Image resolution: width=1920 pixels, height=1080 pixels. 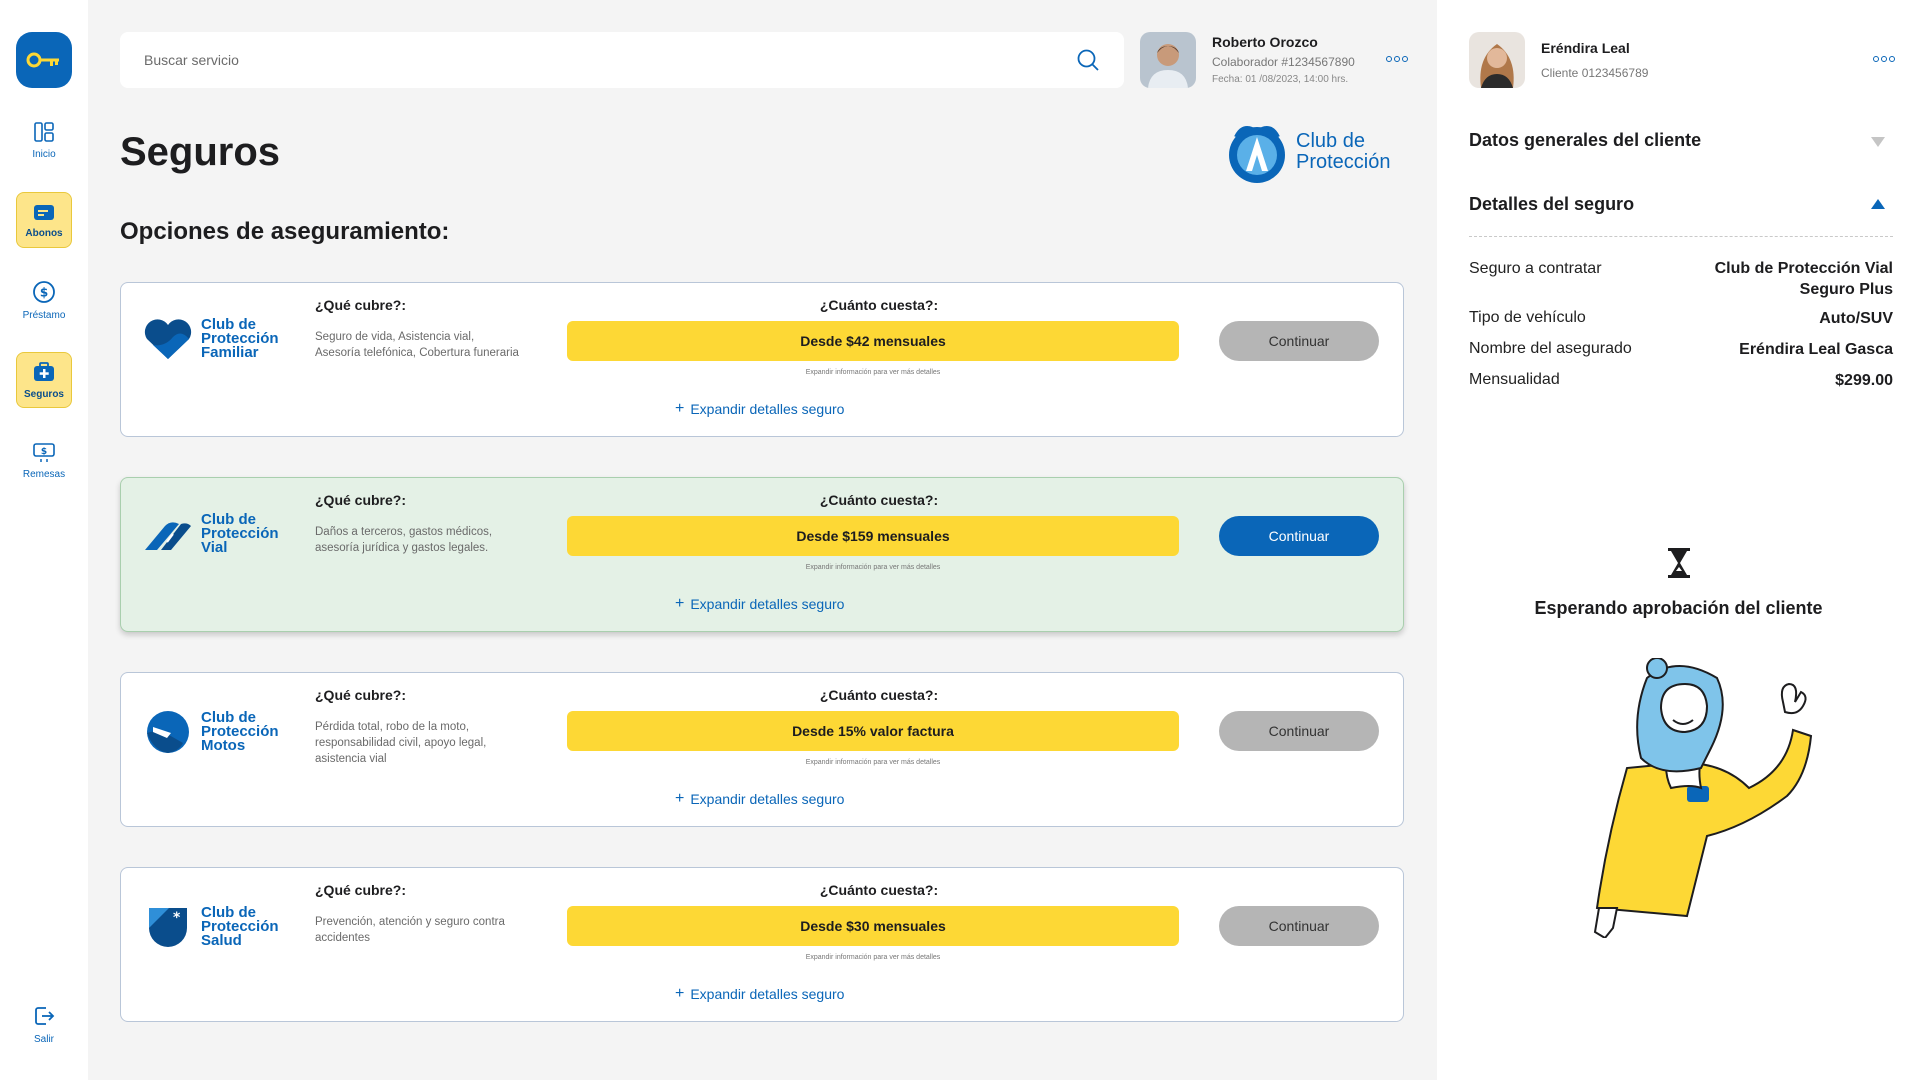 What do you see at coordinates (221, 940) in the screenshot?
I see `product-name-line: Salud` at bounding box center [221, 940].